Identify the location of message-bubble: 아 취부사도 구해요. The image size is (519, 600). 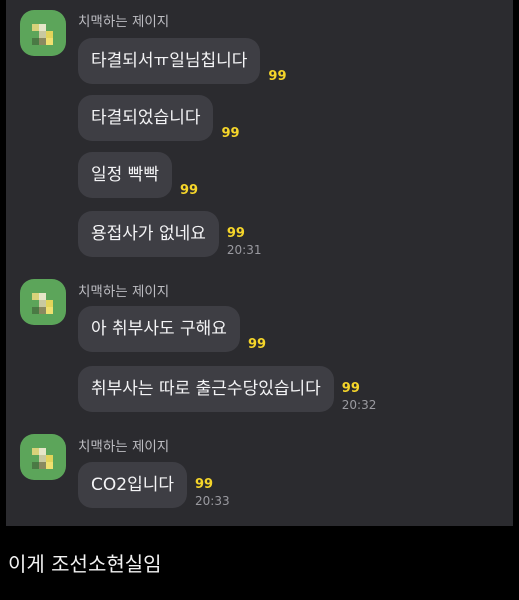
(159, 329).